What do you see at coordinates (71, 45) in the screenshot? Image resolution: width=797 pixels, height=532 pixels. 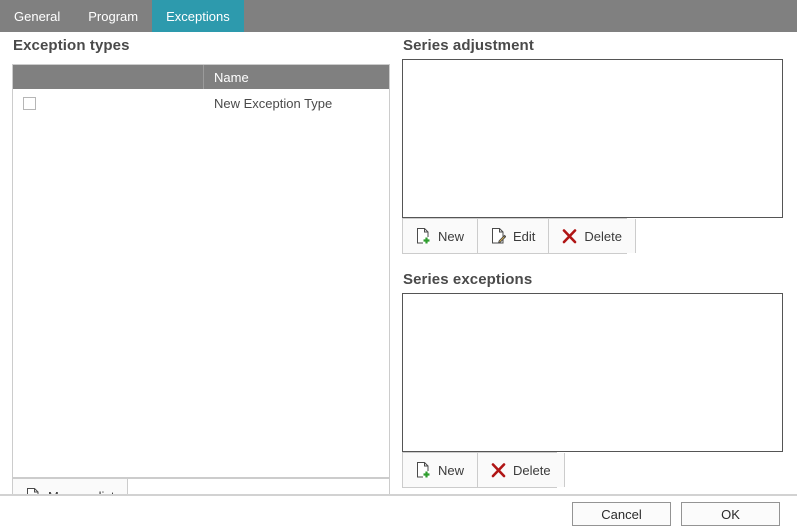 I see `exception-types-heading: Exception types` at bounding box center [71, 45].